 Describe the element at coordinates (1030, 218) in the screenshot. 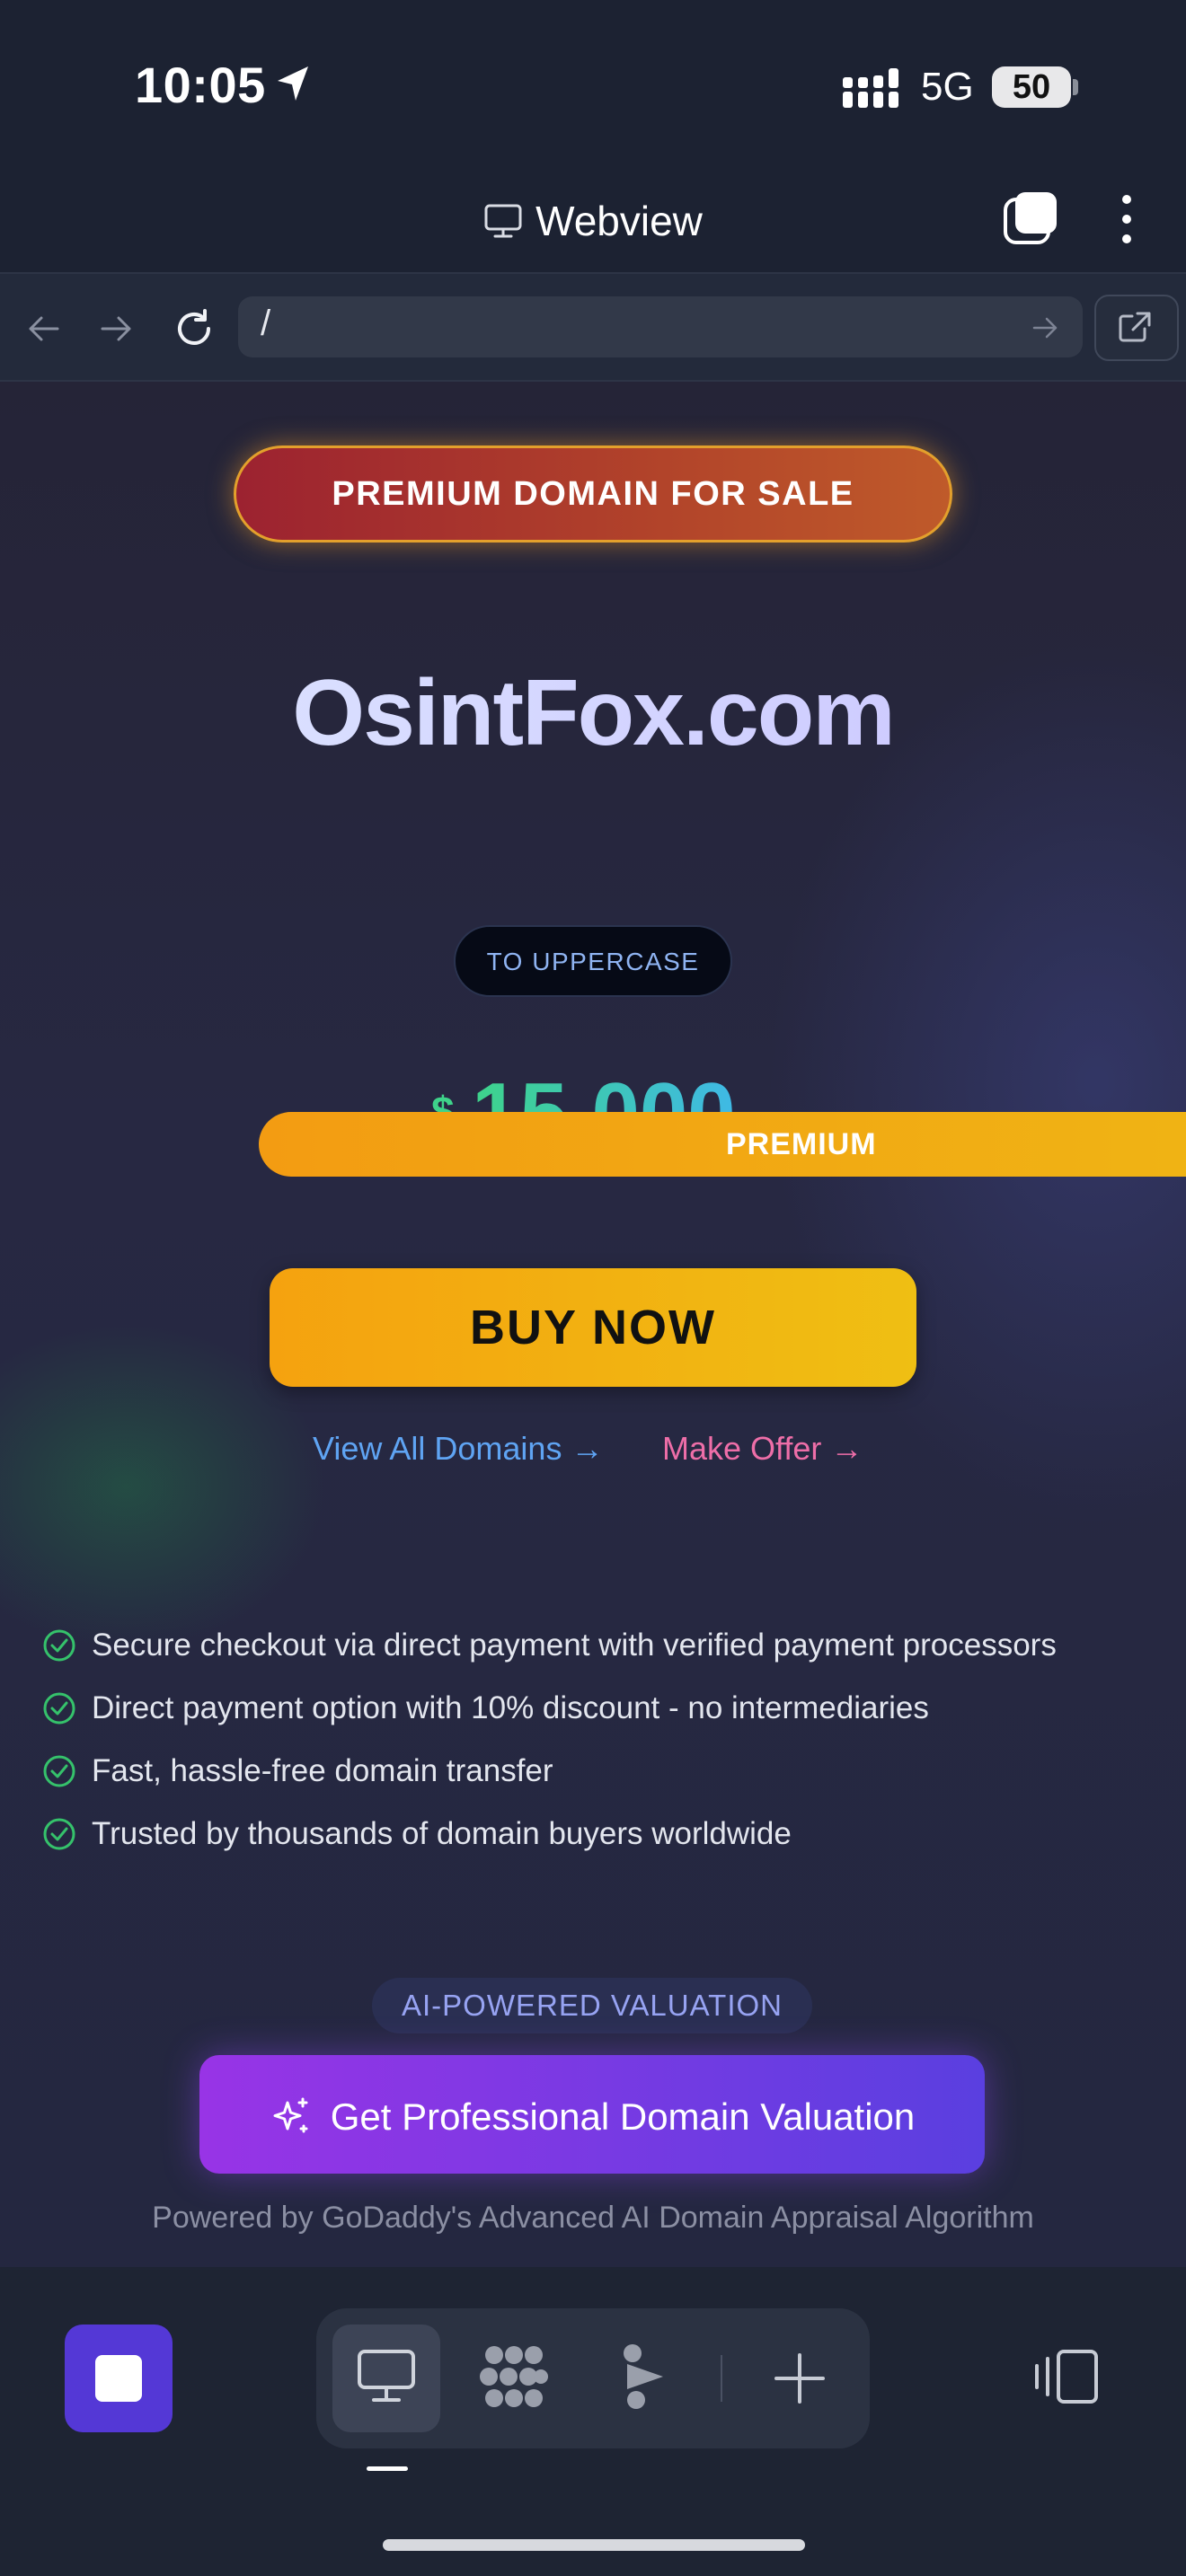

I see `tabs-icon` at that location.